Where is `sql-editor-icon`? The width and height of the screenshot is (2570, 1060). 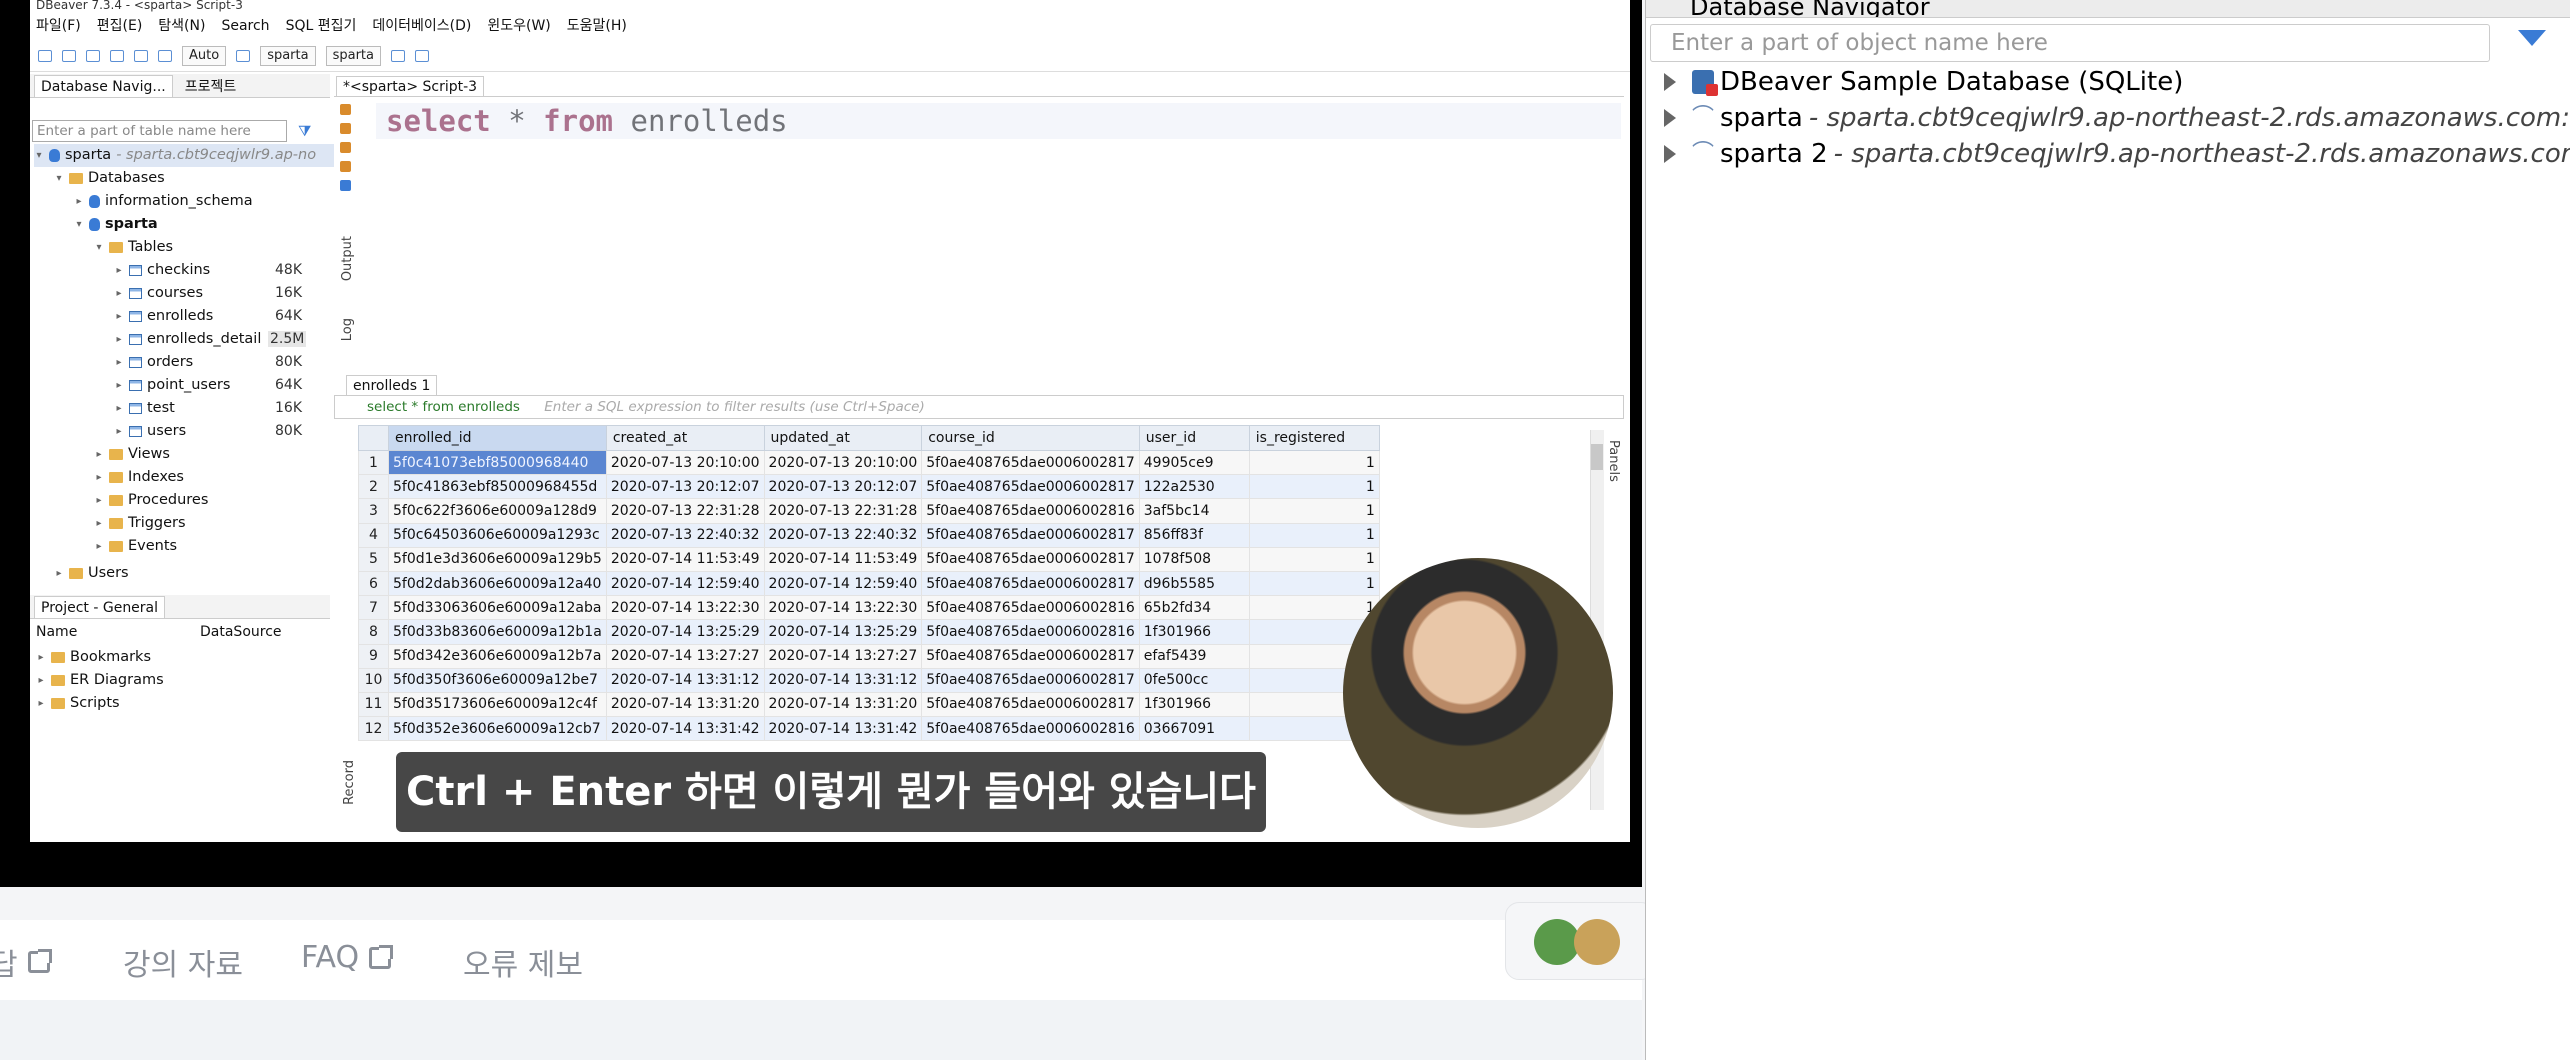
sql-editor-icon is located at coordinates (117, 55).